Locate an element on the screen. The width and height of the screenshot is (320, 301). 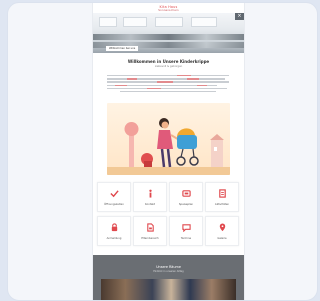
family-illustration is located at coordinates (168, 139).